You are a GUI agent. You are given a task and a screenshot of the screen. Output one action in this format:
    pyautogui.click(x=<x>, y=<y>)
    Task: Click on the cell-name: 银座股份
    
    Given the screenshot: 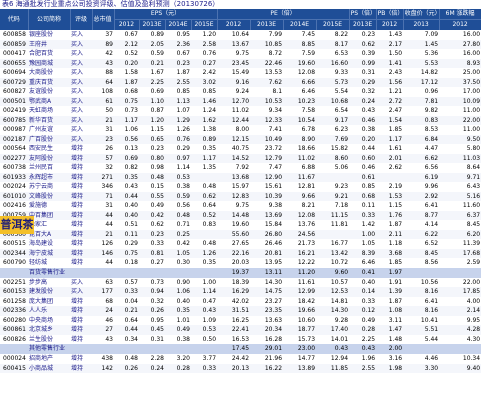 What is the action you would take?
    pyautogui.click(x=41, y=34)
    